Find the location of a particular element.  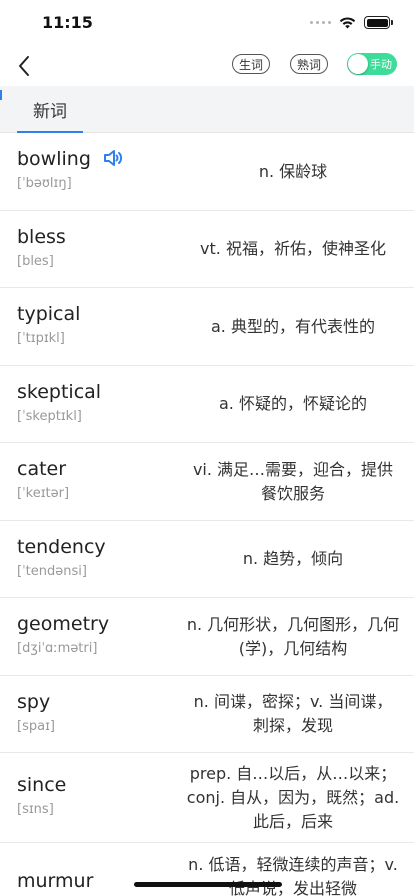

word-text: since is located at coordinates (42, 785).